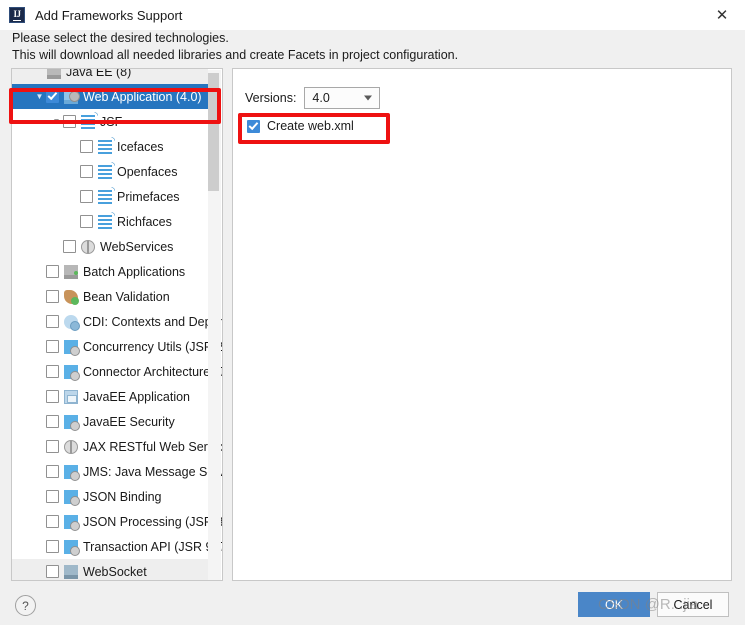 The width and height of the screenshot is (745, 625). I want to click on tree-row-label: Richfaces, so click(144, 221).